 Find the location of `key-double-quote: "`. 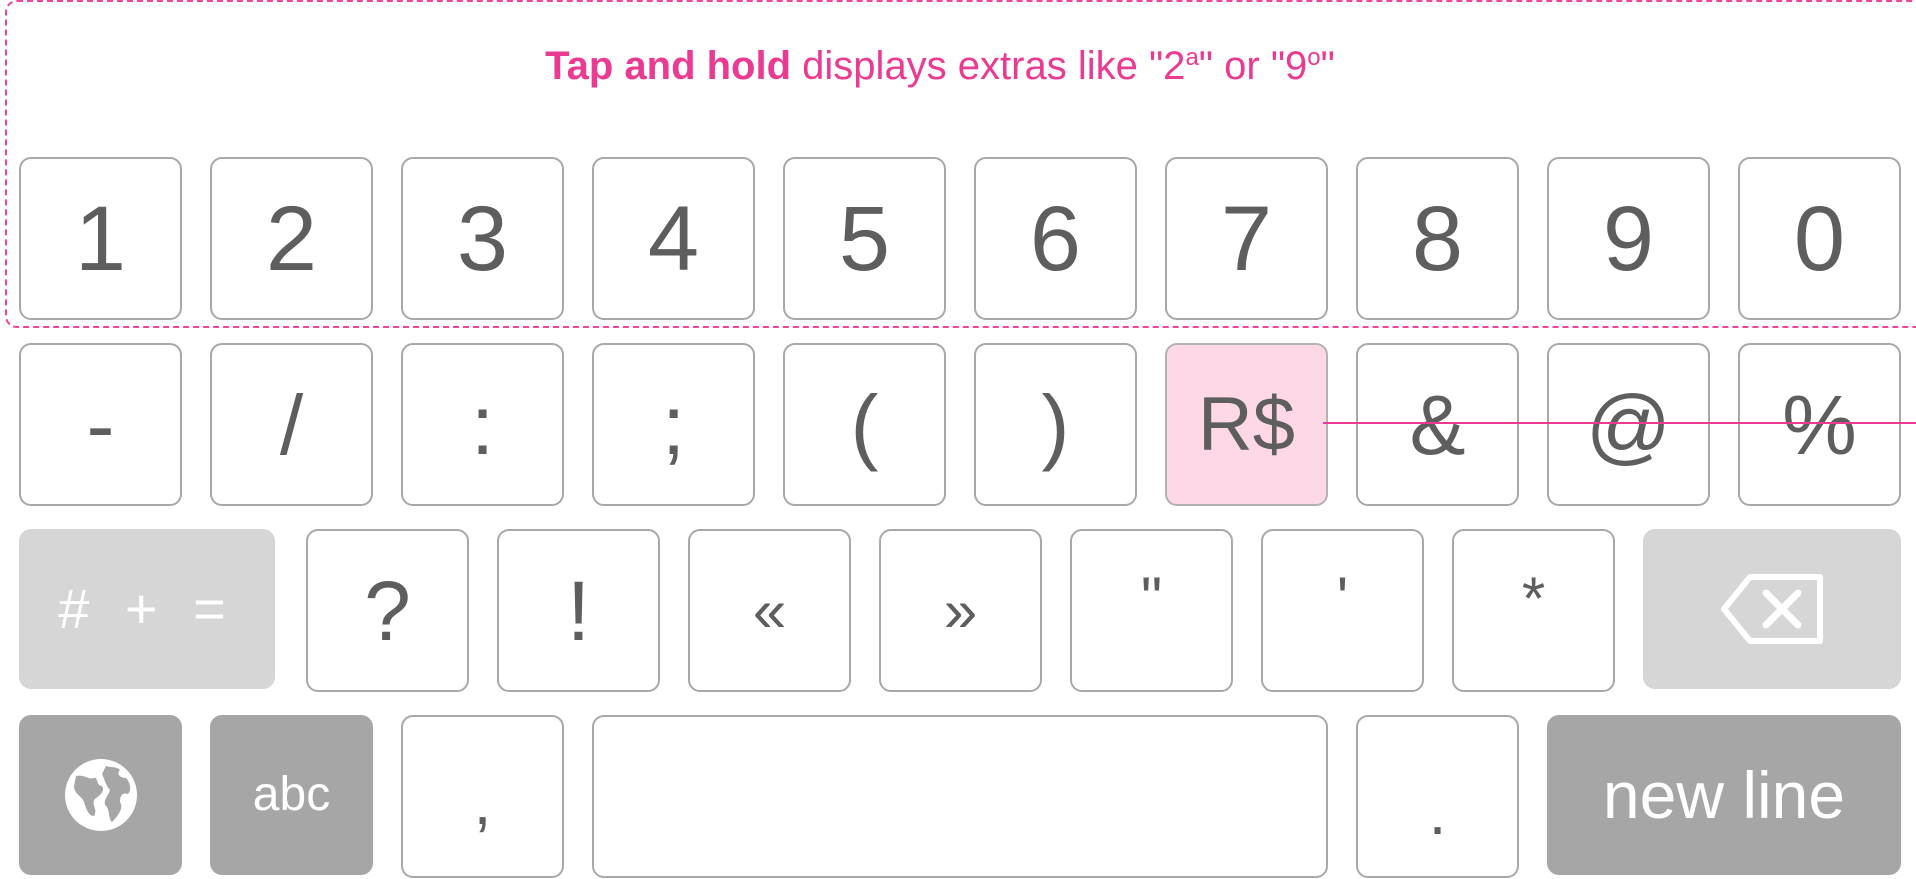

key-double-quote: " is located at coordinates (1151, 610).